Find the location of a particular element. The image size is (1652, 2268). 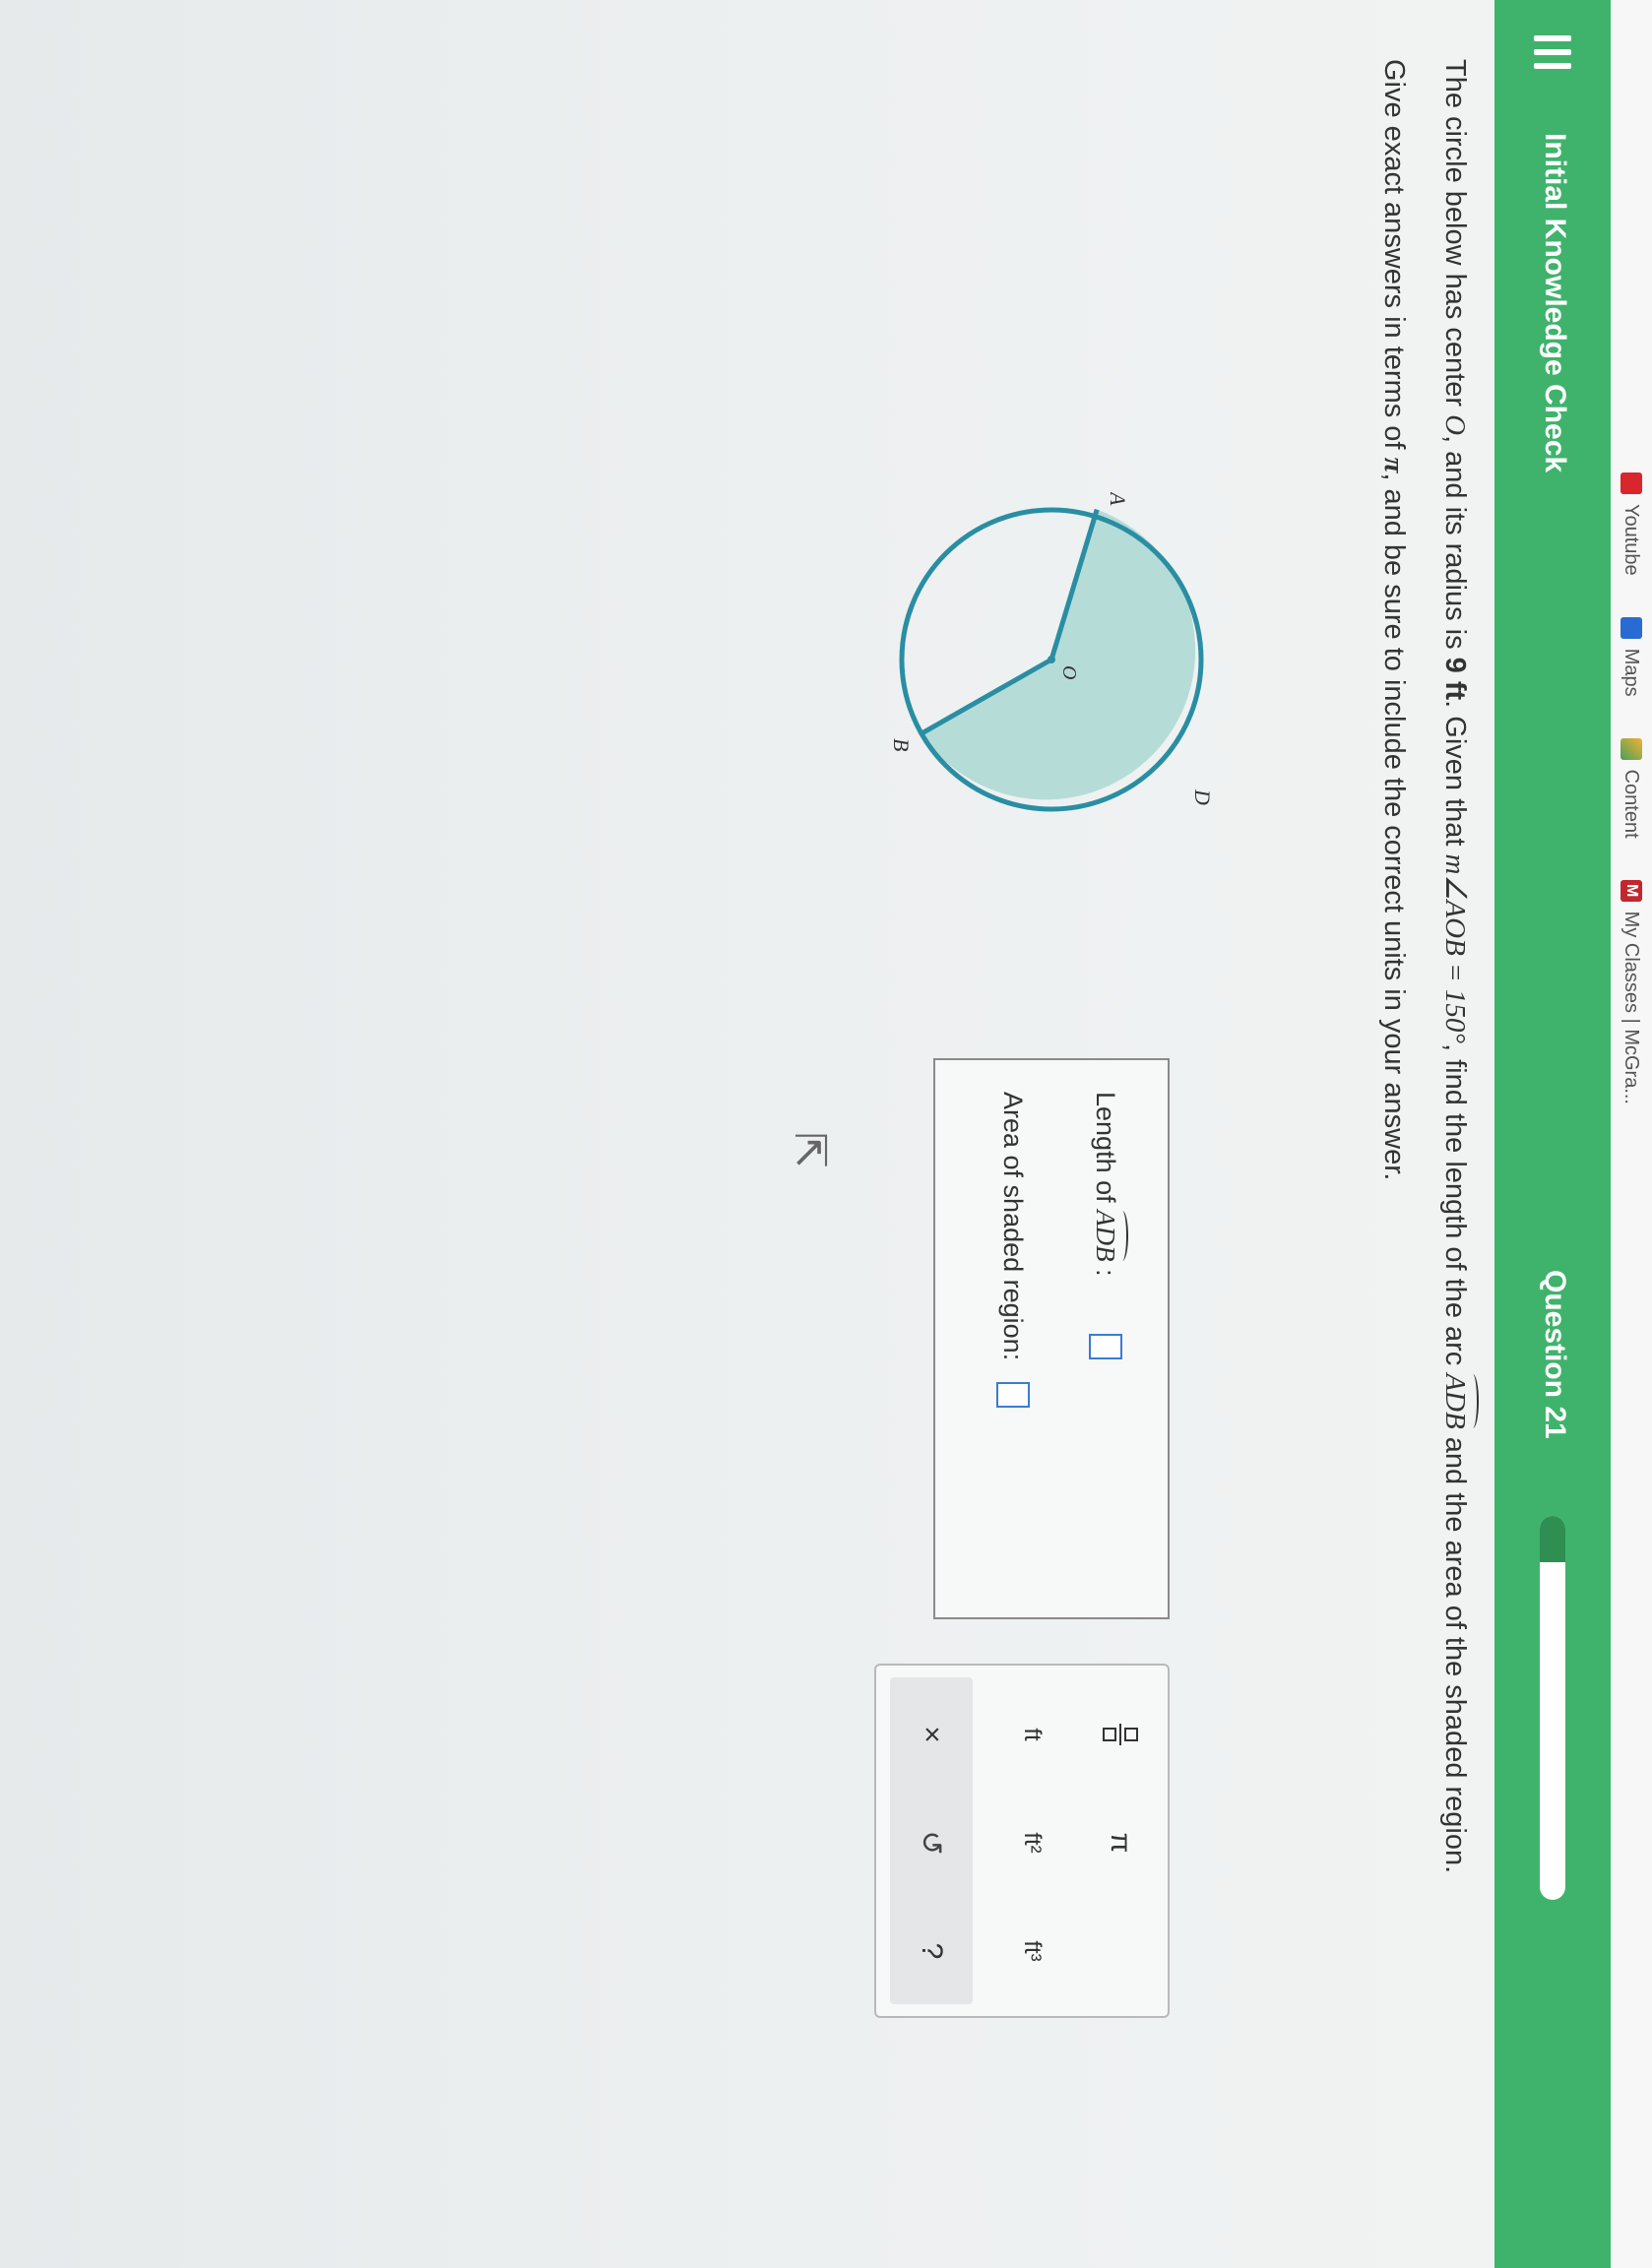

help-button: ? is located at coordinates (932, 1951).